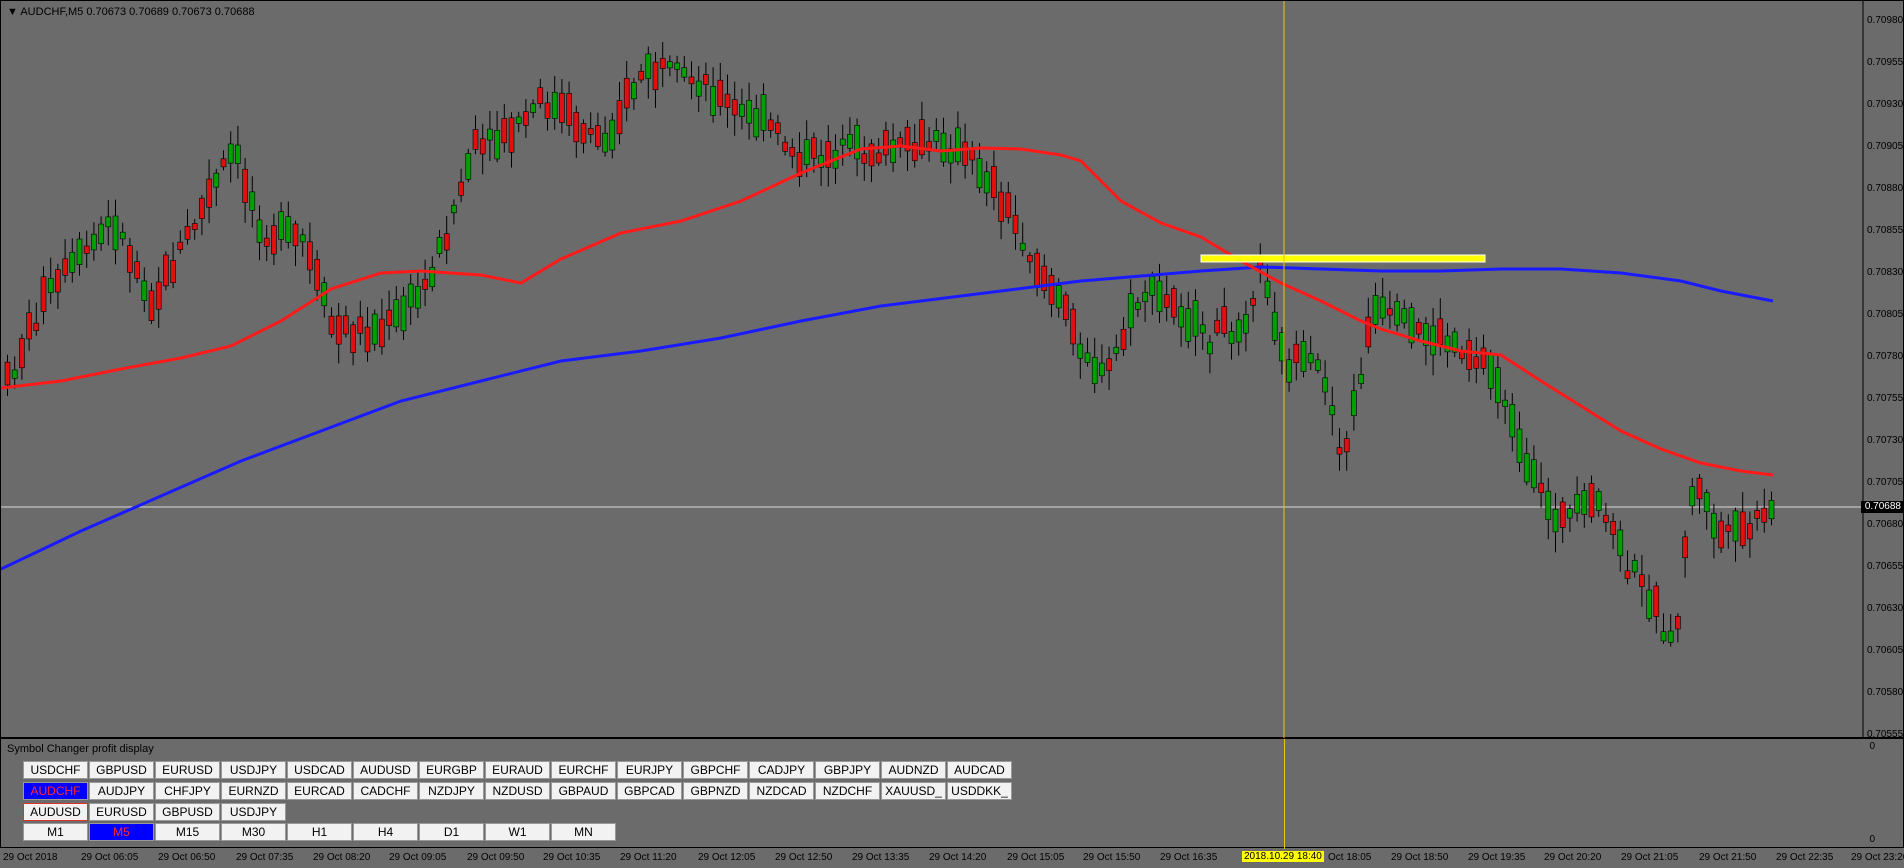  What do you see at coordinates (979, 770) in the screenshot?
I see `symbol-button-audcad: AUDCAD` at bounding box center [979, 770].